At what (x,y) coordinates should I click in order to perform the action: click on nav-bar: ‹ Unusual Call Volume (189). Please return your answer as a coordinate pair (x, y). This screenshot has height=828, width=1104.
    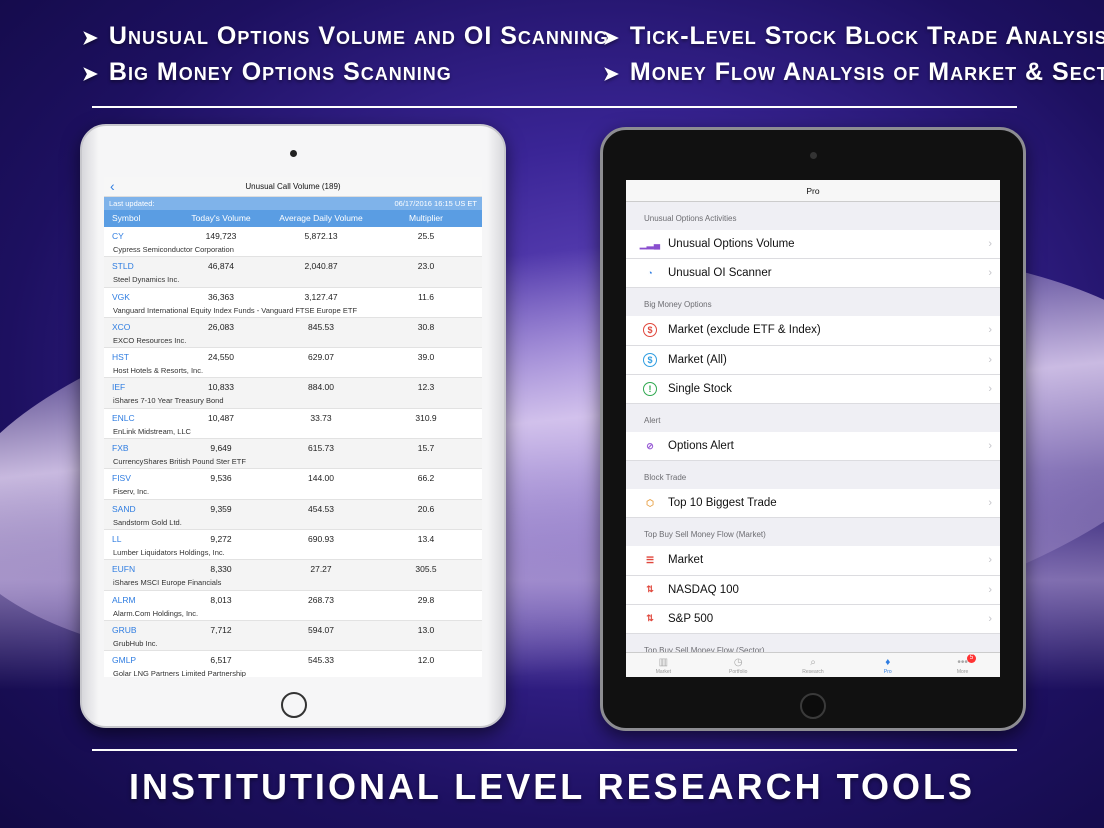
    Looking at the image, I should click on (293, 187).